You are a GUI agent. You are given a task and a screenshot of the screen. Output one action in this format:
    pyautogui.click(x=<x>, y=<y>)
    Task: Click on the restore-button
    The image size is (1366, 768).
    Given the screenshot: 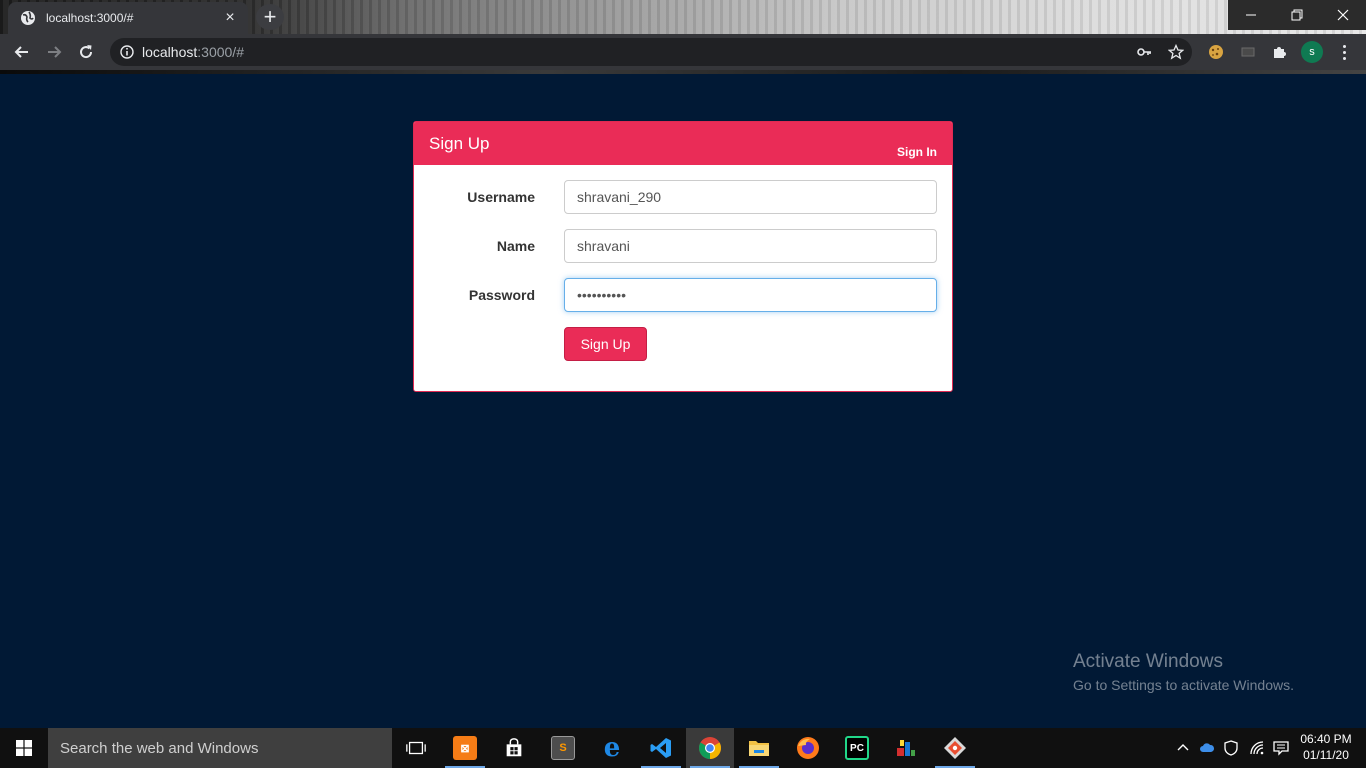 What is the action you would take?
    pyautogui.click(x=1297, y=15)
    